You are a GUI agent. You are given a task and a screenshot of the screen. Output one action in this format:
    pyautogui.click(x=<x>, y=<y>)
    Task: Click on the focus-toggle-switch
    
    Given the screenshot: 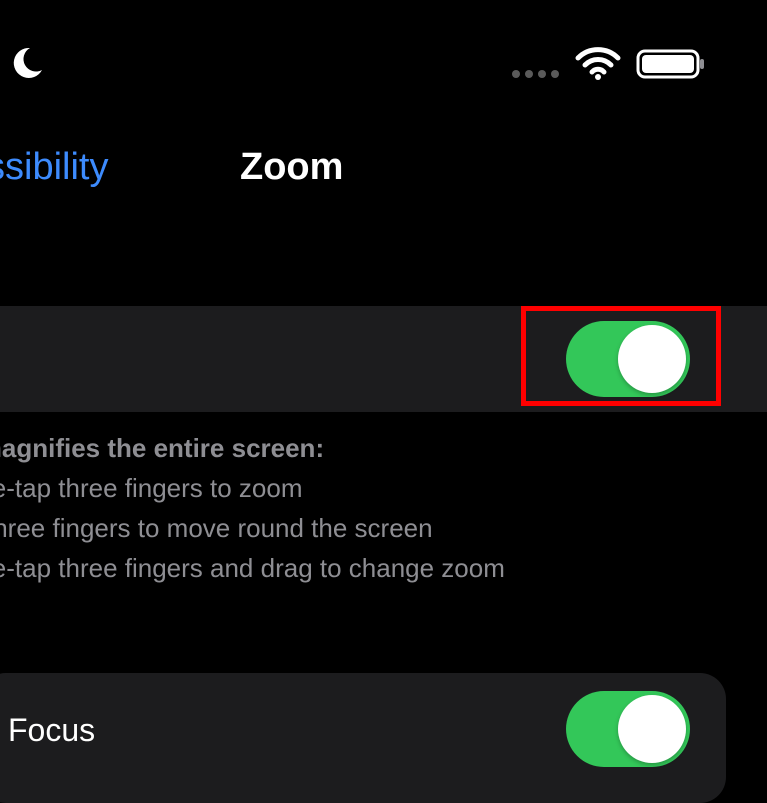 What is the action you would take?
    pyautogui.click(x=628, y=729)
    